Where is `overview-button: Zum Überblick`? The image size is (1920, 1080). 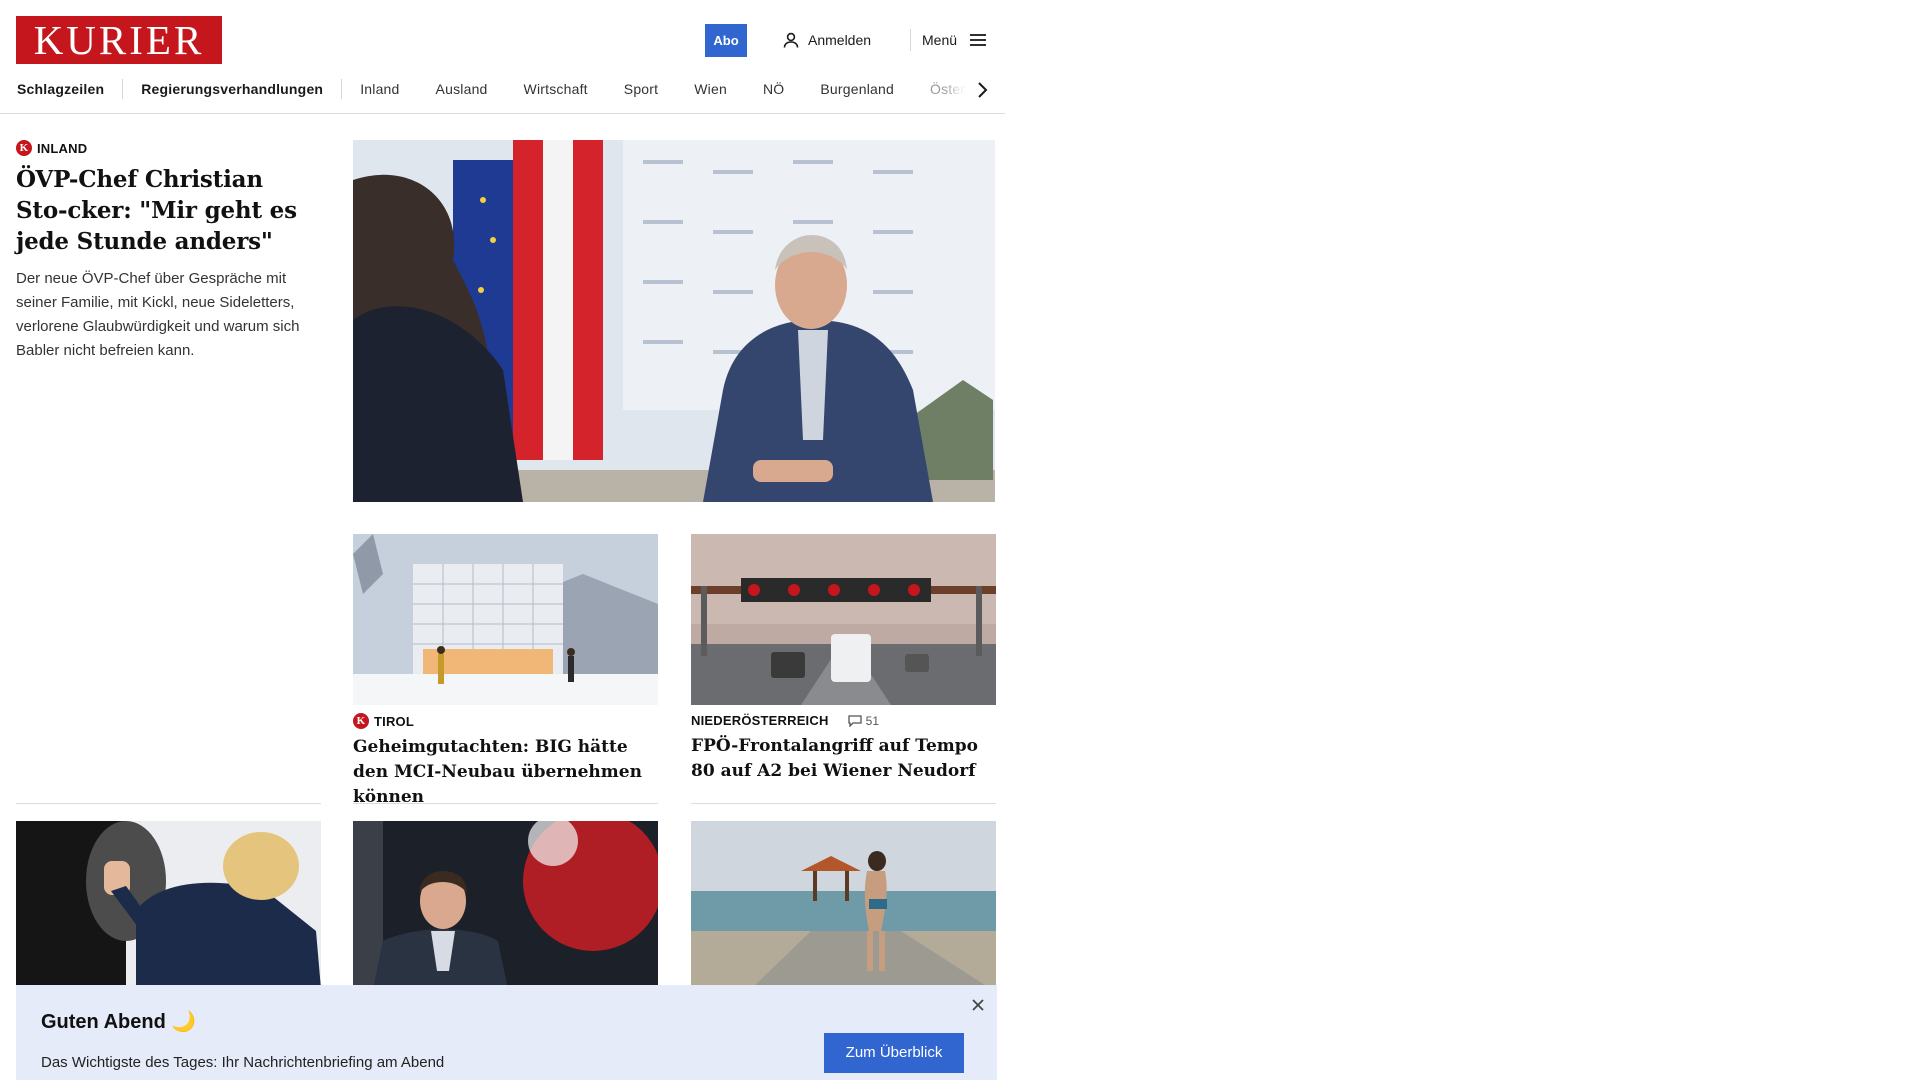
overview-button: Zum Überblick is located at coordinates (894, 1053).